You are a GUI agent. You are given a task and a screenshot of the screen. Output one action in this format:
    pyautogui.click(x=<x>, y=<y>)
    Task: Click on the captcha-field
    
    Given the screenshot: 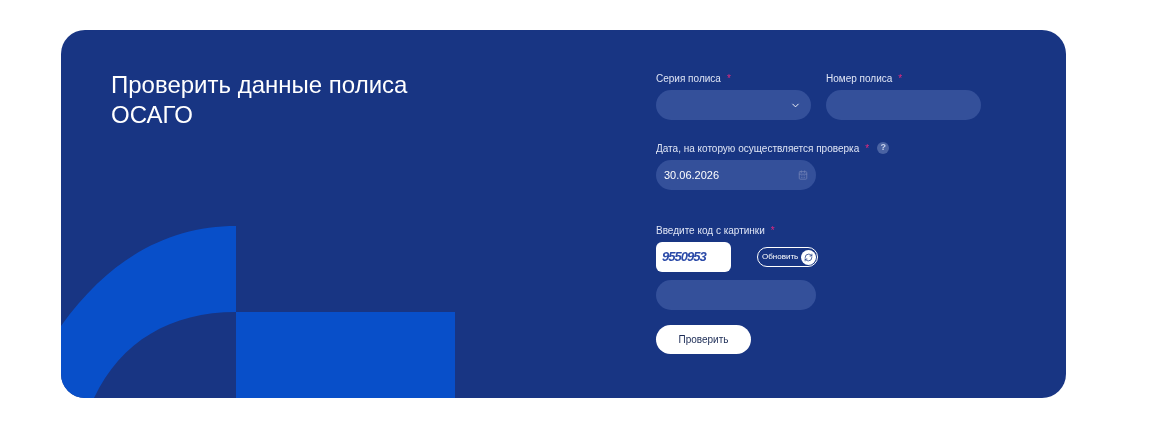 What is the action you would take?
    pyautogui.click(x=736, y=295)
    